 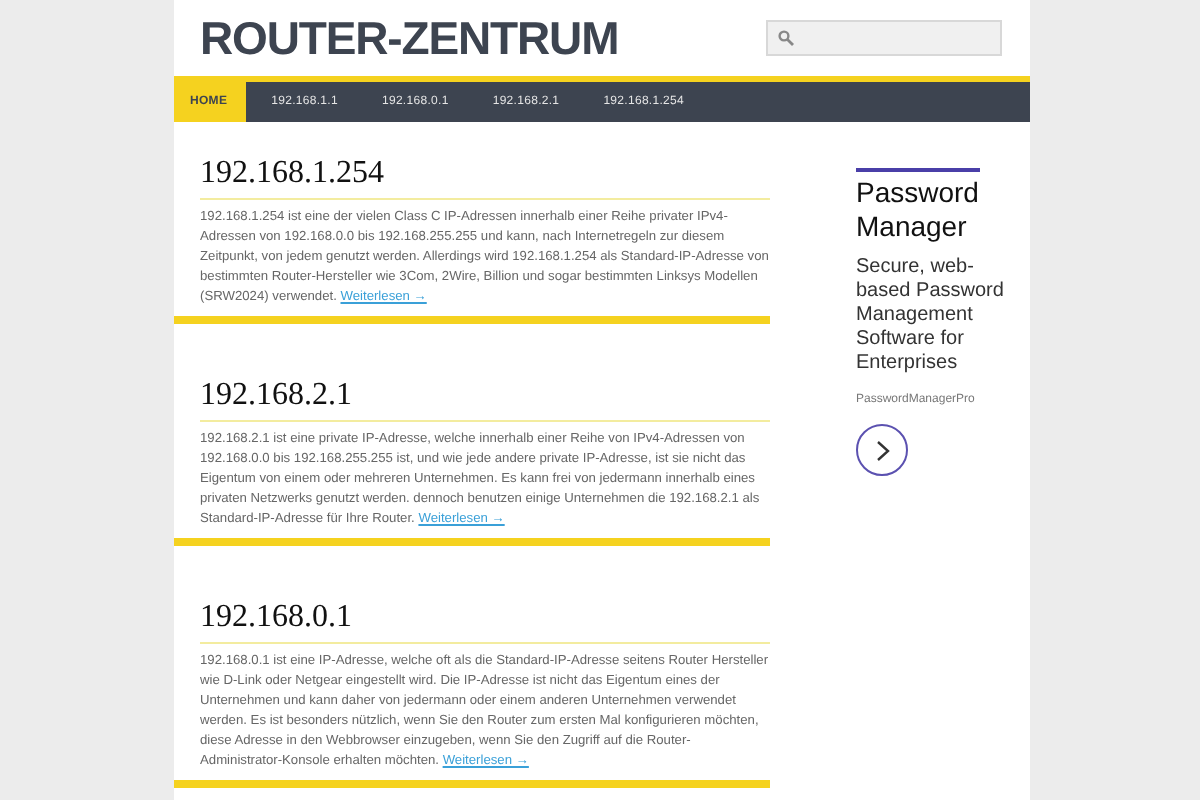 What do you see at coordinates (485, 621) in the screenshot?
I see `post-title: 192.168.0.1` at bounding box center [485, 621].